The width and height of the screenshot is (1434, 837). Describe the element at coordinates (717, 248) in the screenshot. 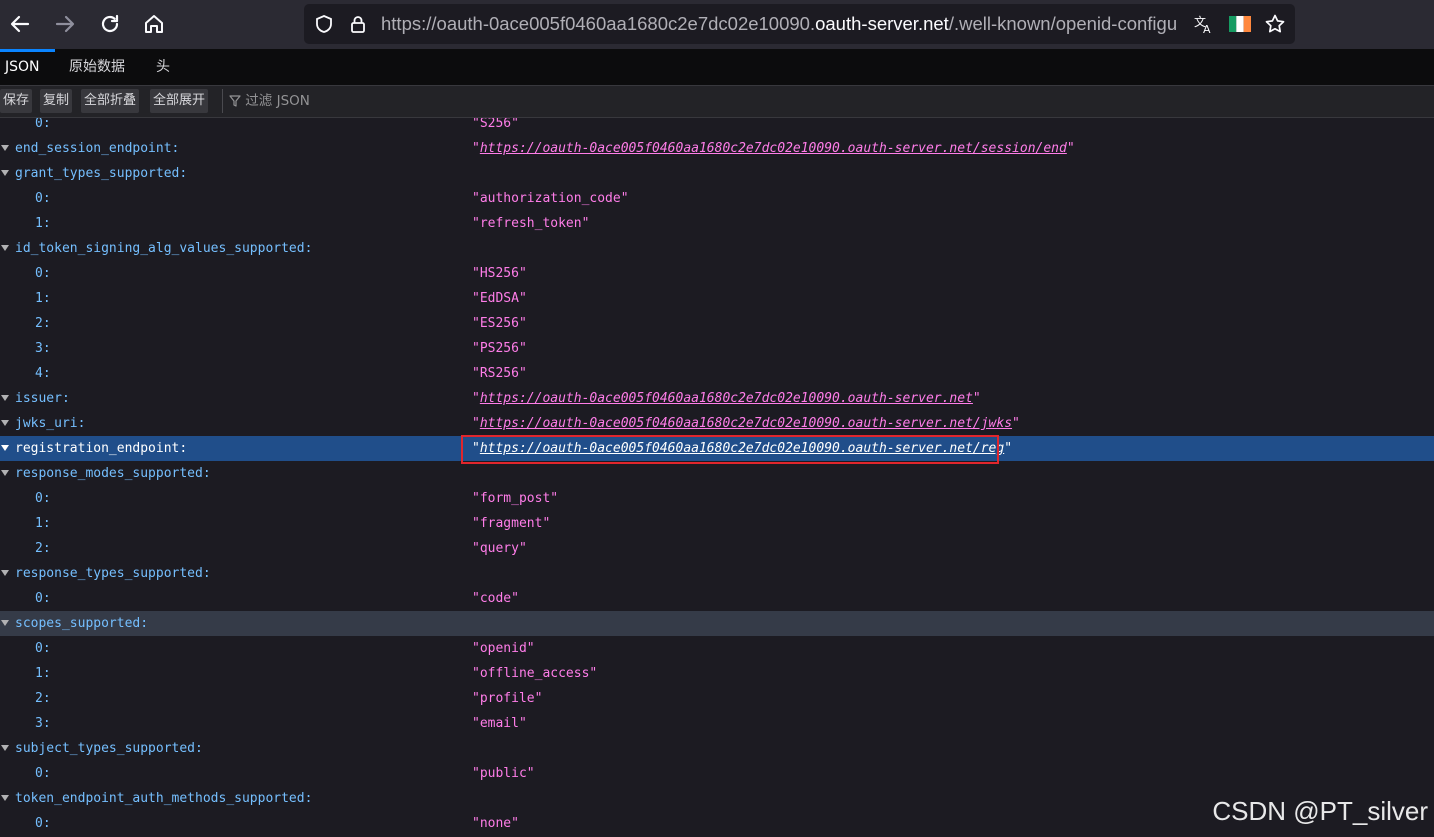

I see `json-property-row: id_token_signing_alg_values_supported:` at that location.